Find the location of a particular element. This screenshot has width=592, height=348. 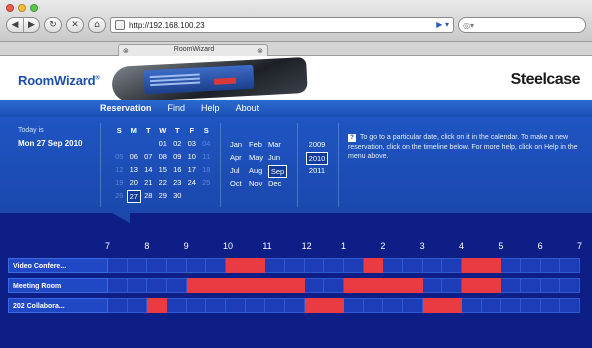

search-field: ◎▾ is located at coordinates (522, 25).